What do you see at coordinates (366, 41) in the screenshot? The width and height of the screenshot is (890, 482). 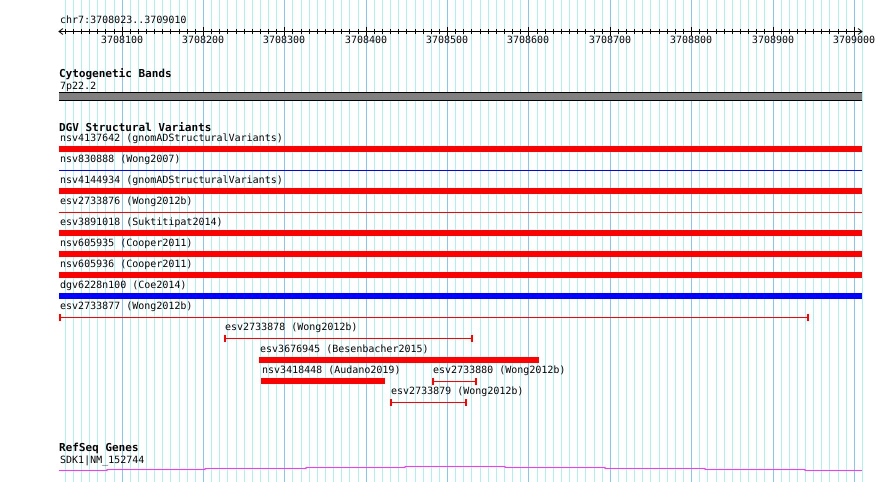 I see `tick-label: 3708400` at bounding box center [366, 41].